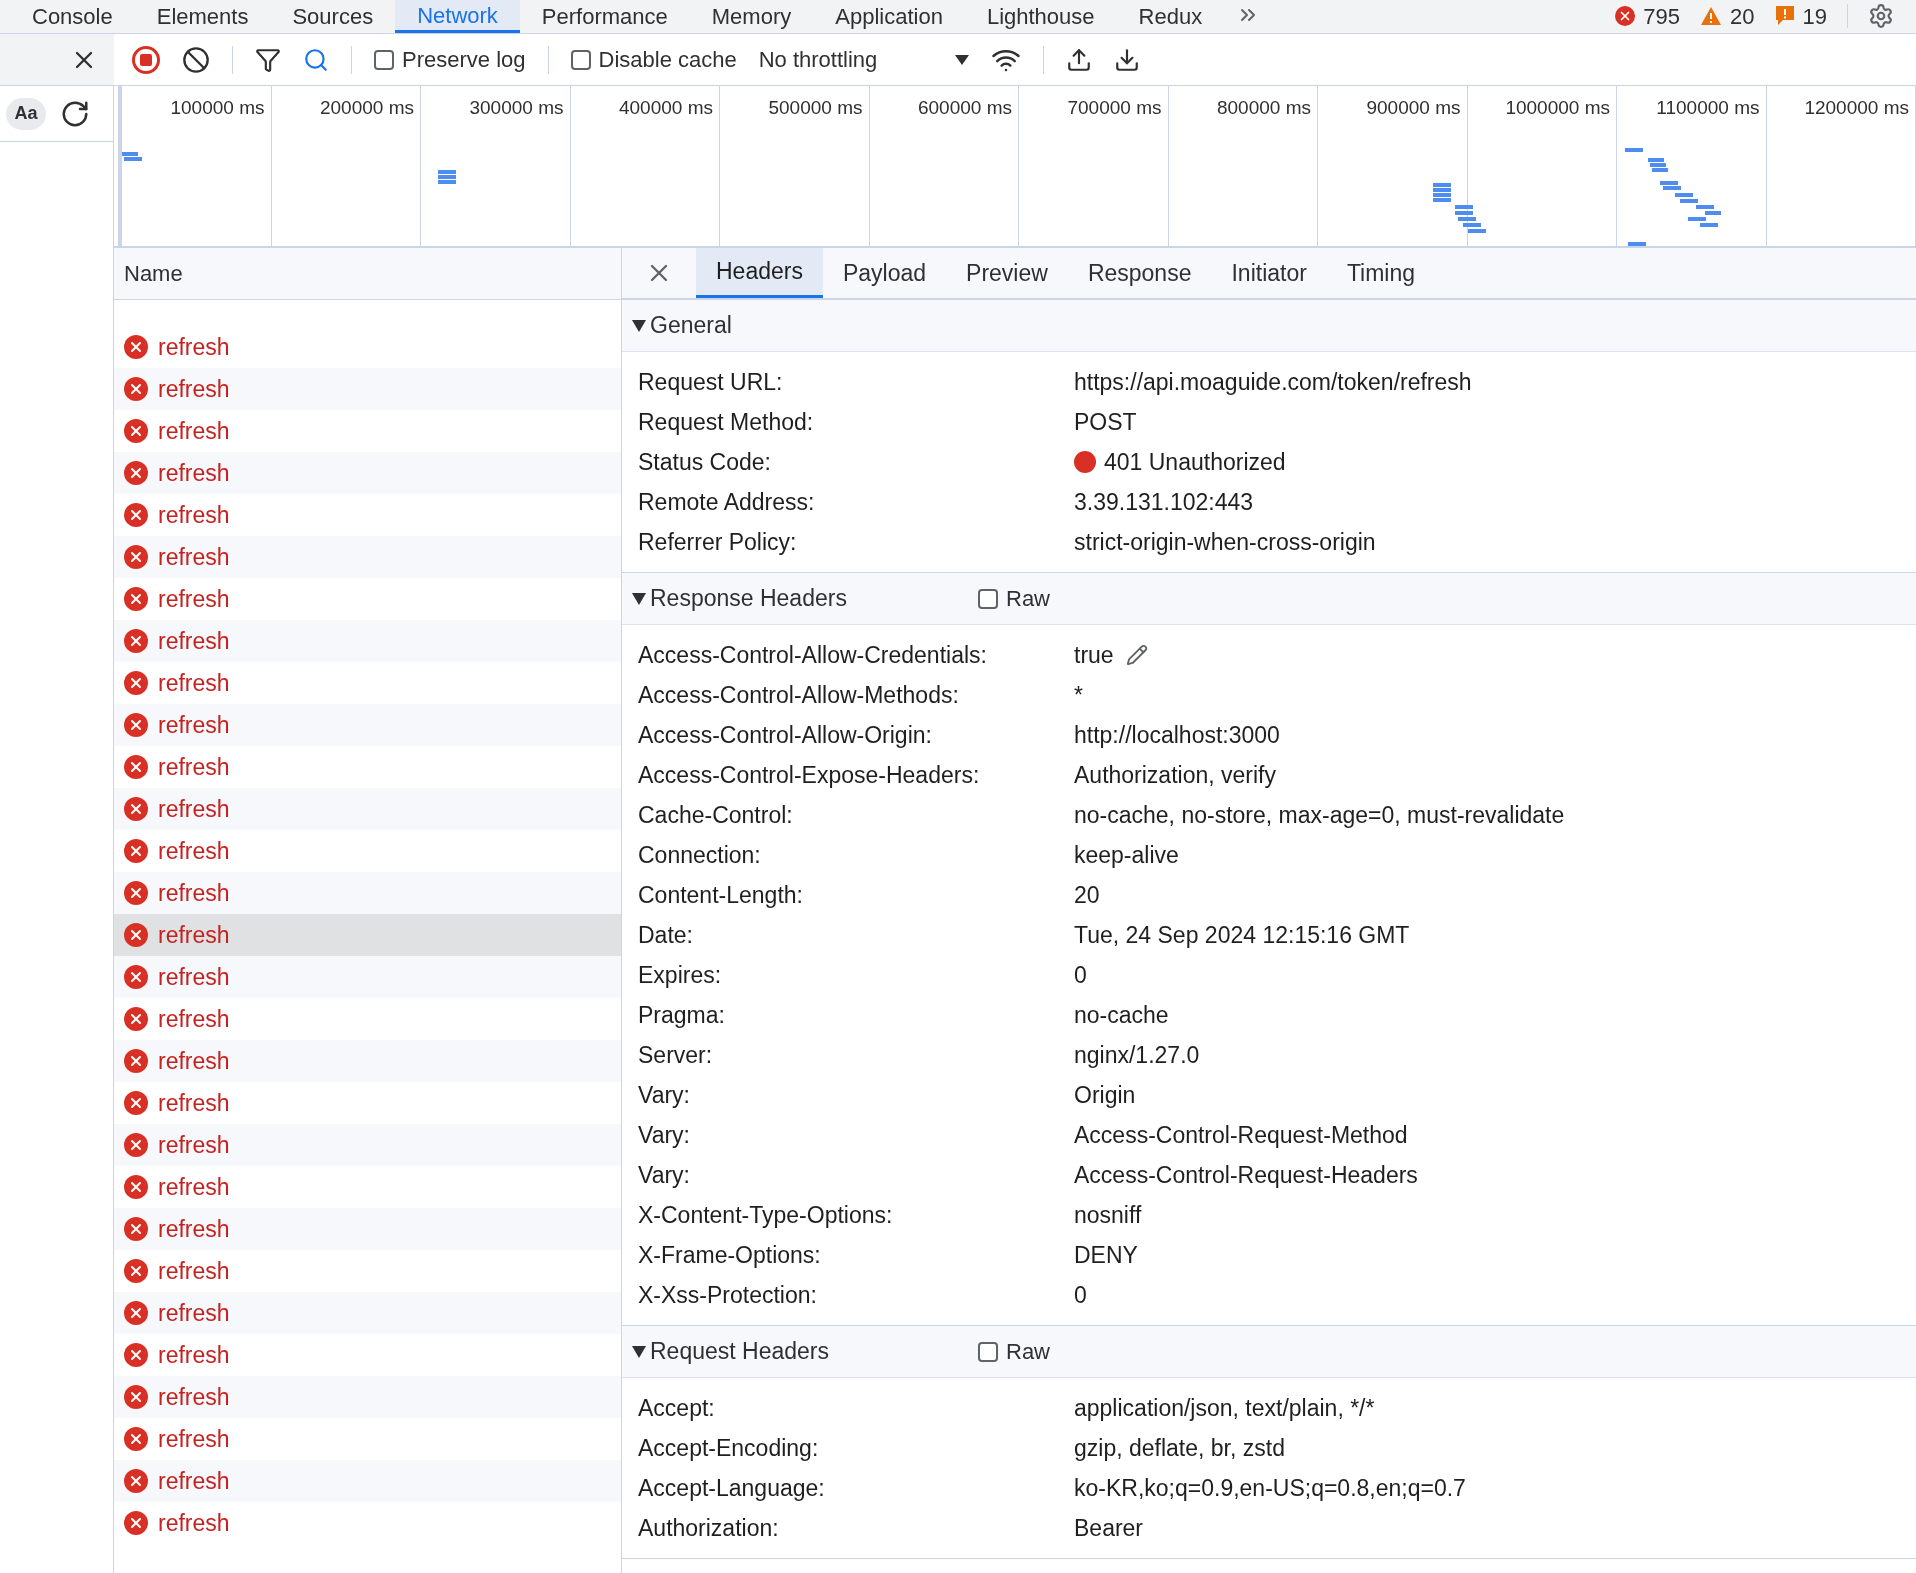 Image resolution: width=1916 pixels, height=1573 pixels. I want to click on settings-icon, so click(1881, 16).